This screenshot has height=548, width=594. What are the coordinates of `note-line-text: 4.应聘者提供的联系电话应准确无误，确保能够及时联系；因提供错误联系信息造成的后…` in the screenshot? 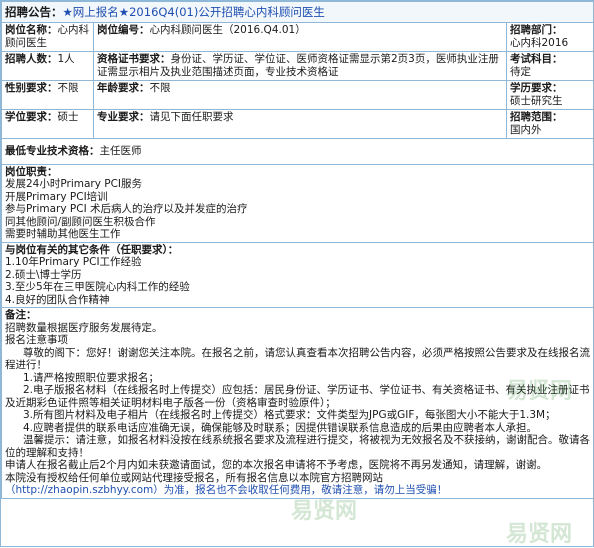 It's located at (280, 427).